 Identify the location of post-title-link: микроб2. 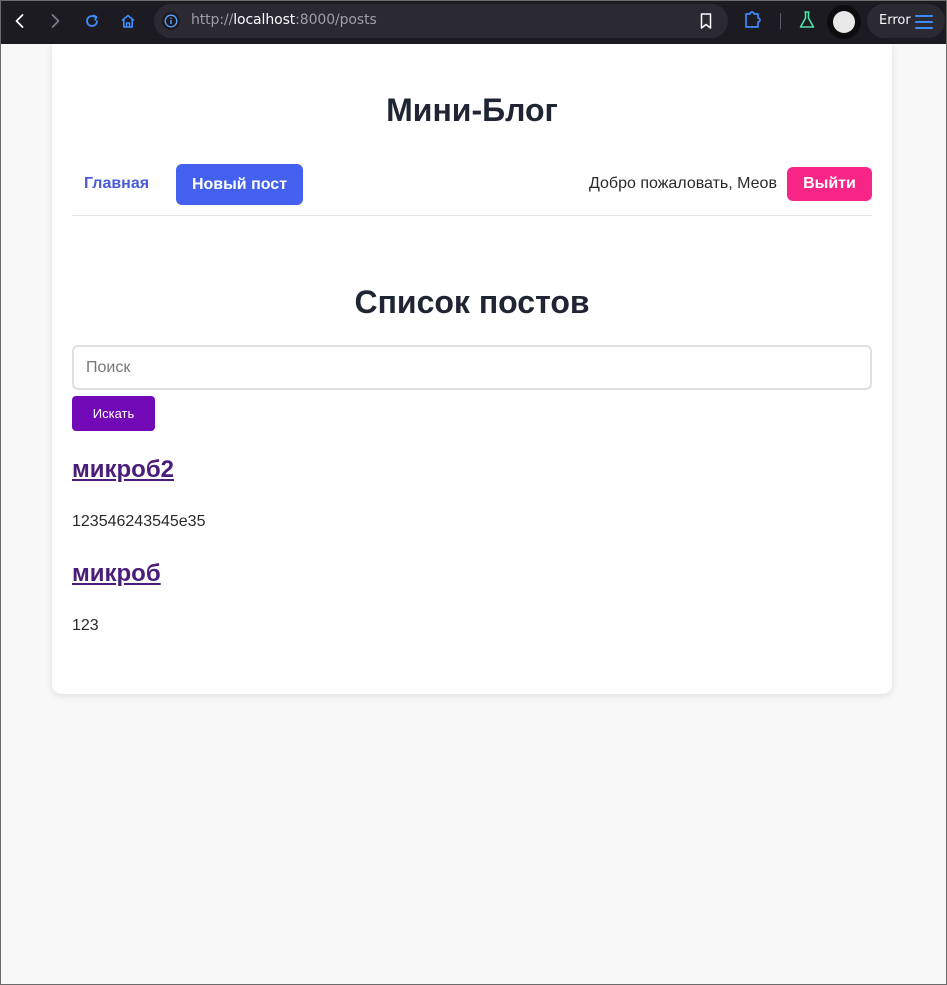
(123, 470).